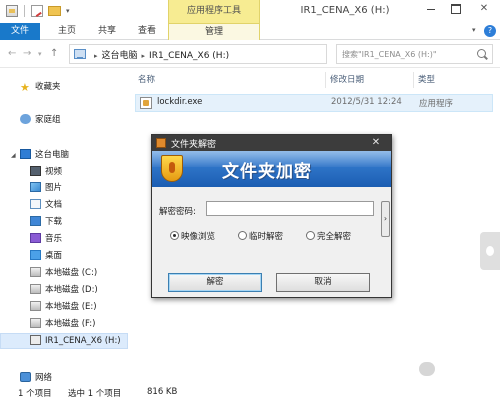  I want to click on nav-music: 音乐, so click(46, 239).